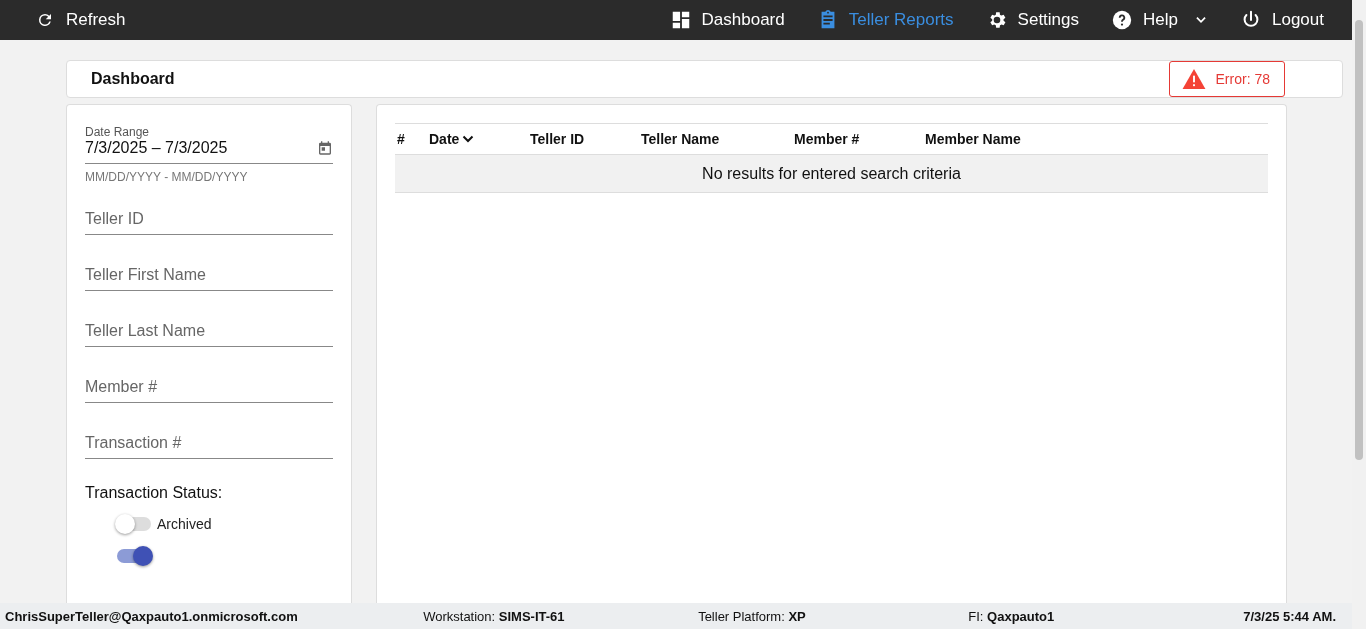  Describe the element at coordinates (1012, 616) in the screenshot. I see `status-item: FI: Qaxpauto1` at that location.